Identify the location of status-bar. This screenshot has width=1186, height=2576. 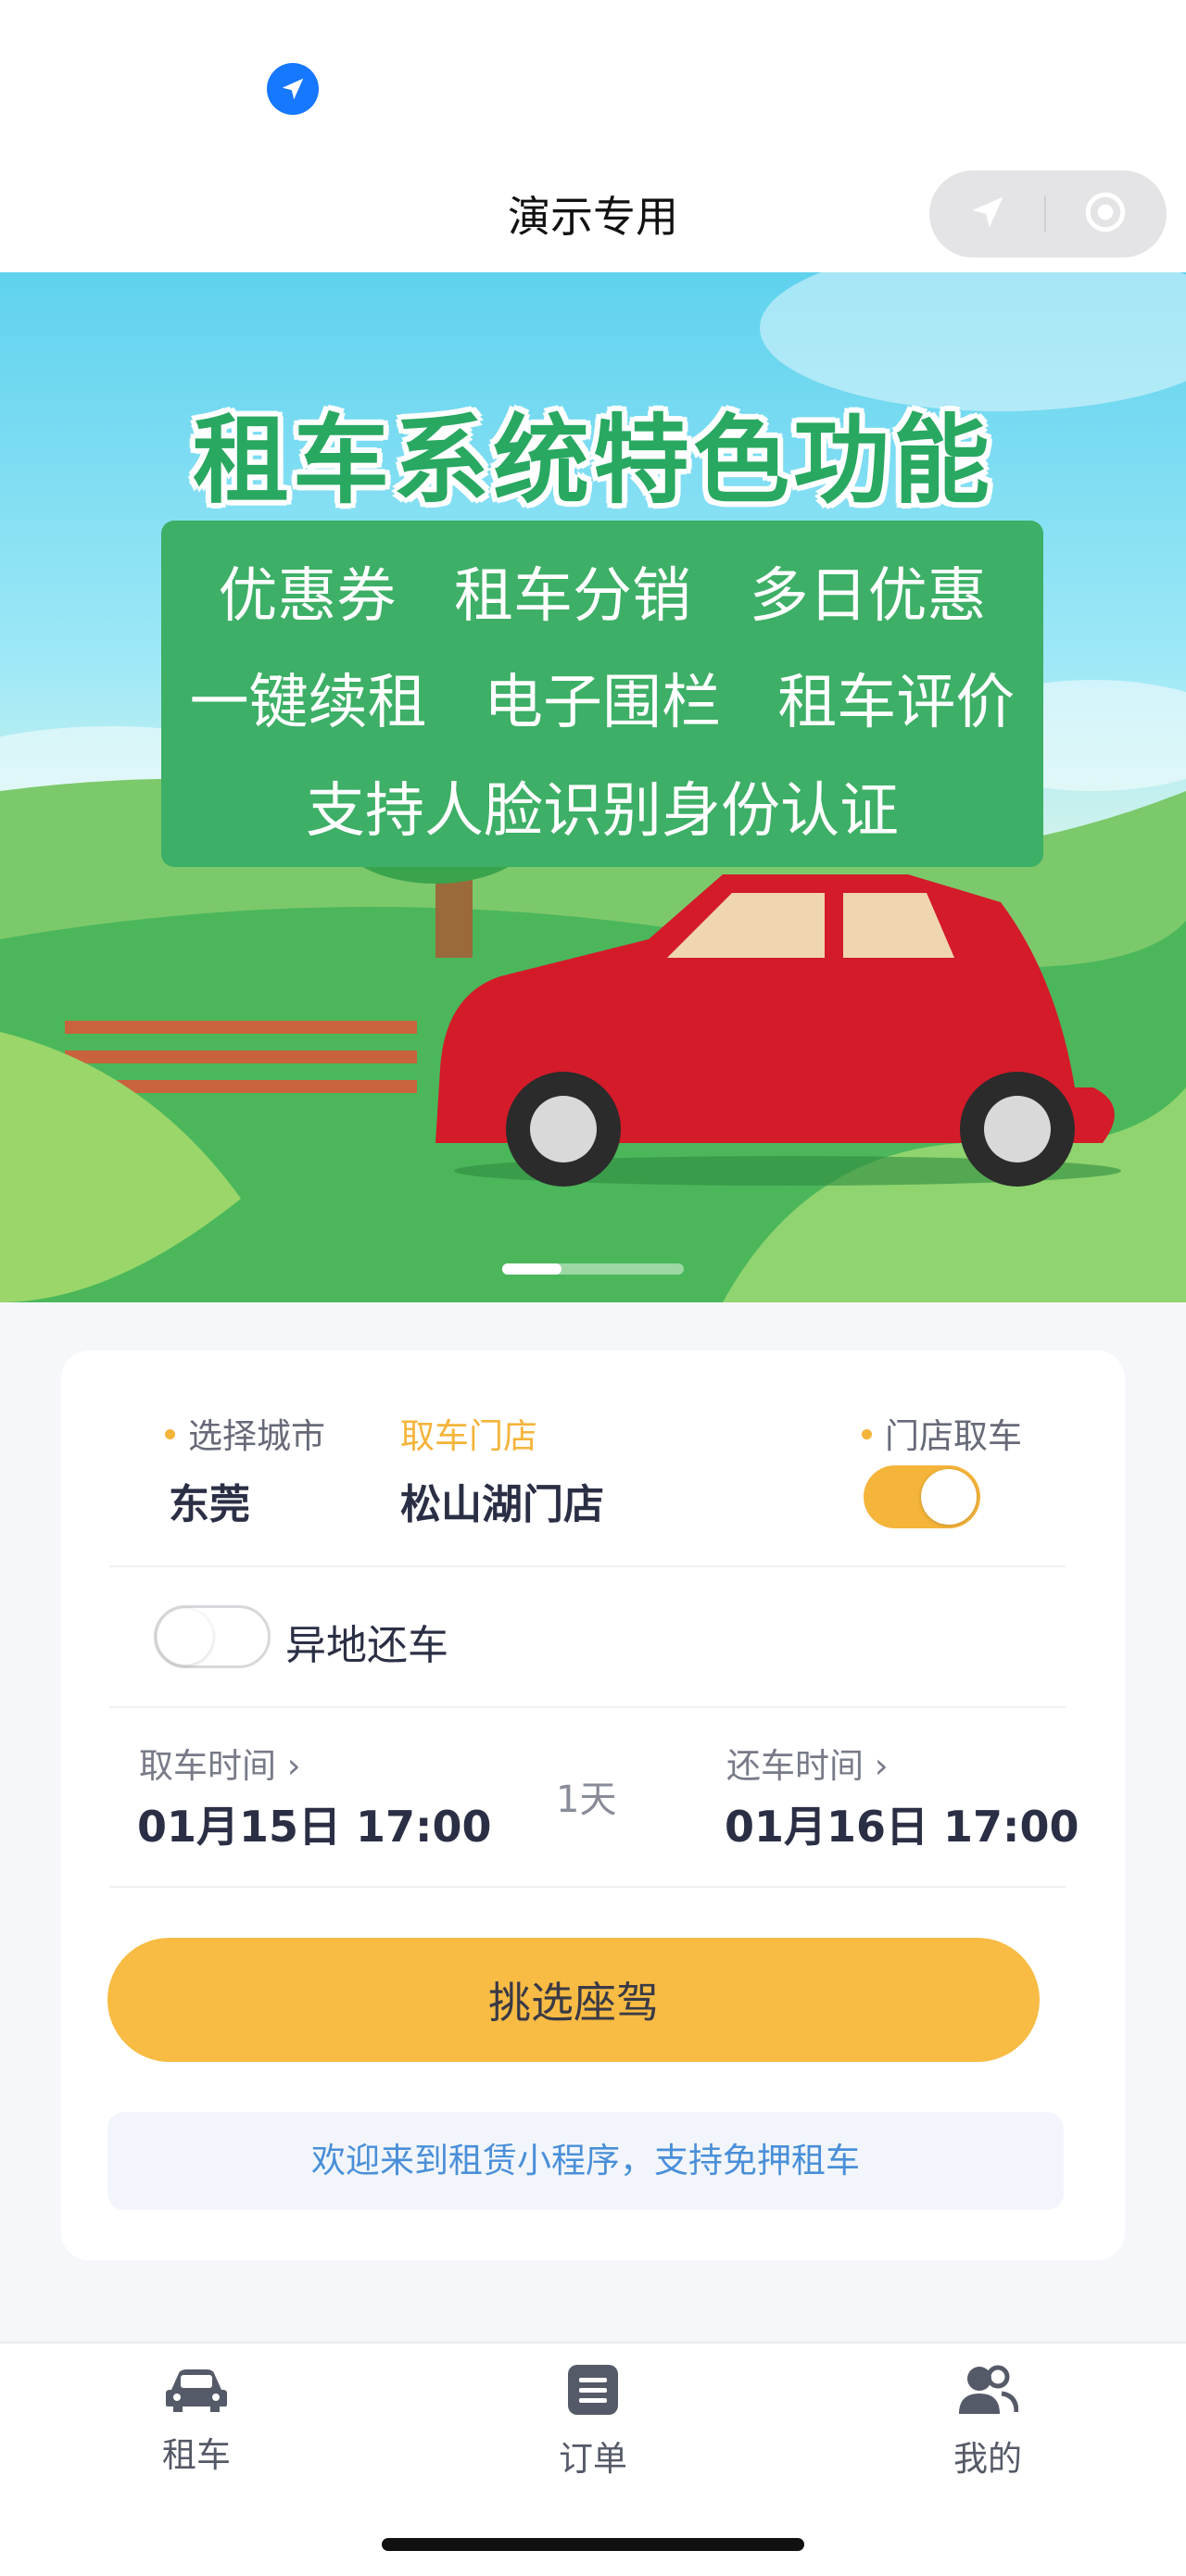
(593, 78).